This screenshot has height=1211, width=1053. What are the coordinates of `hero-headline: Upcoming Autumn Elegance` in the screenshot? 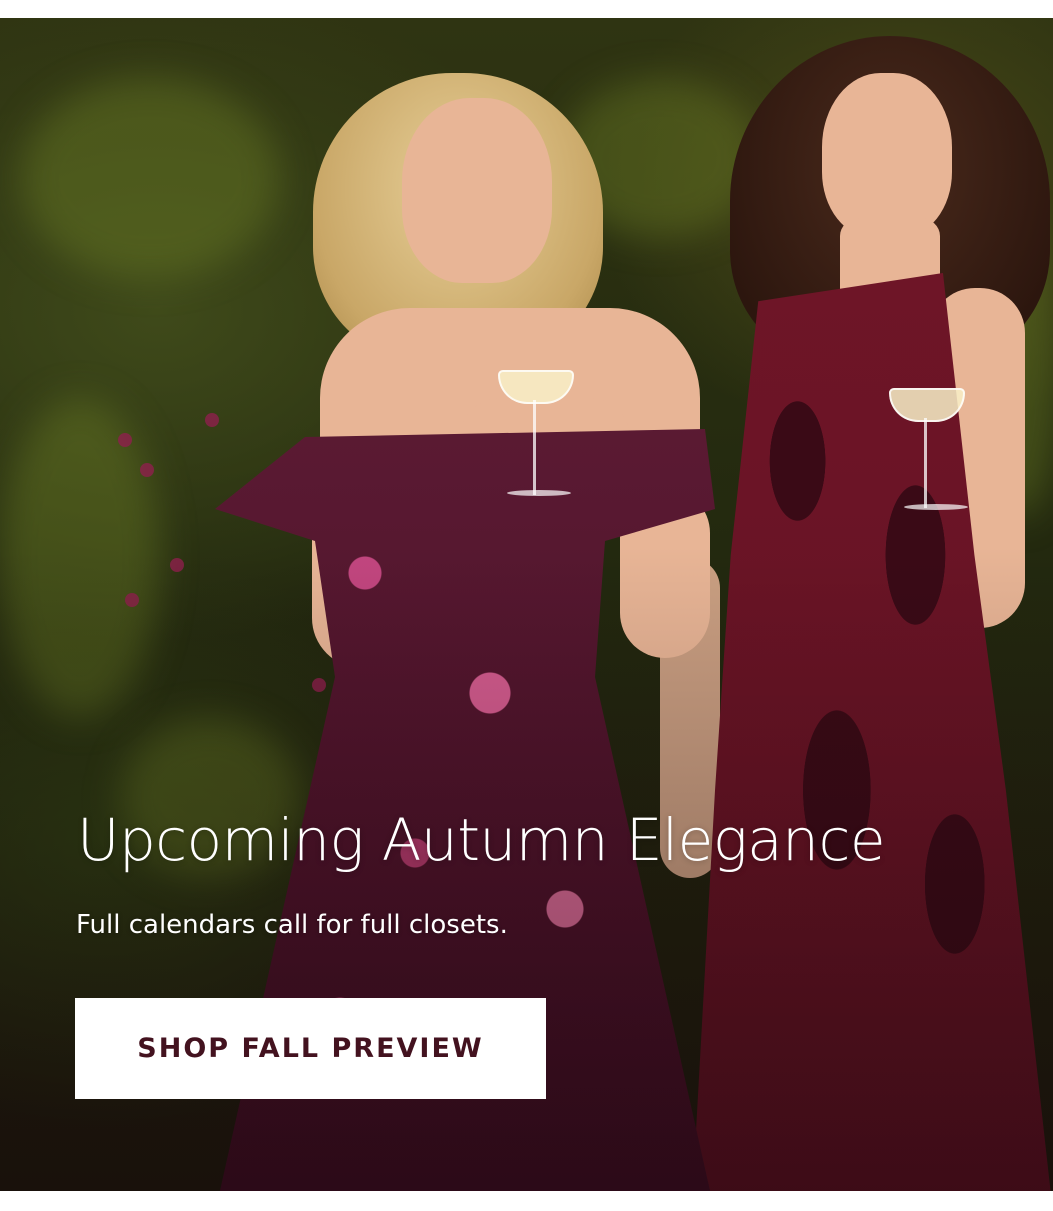 It's located at (481, 840).